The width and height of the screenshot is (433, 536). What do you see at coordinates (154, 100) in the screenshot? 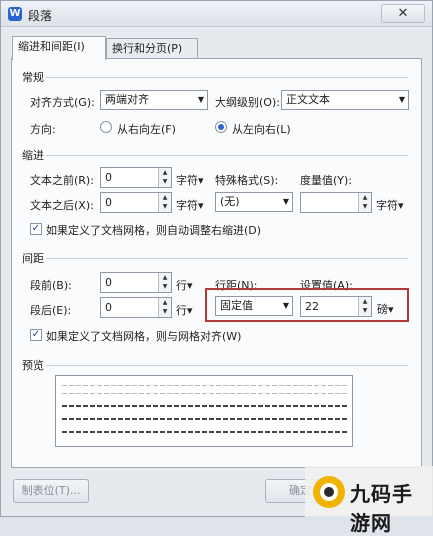
I see `alignment-select: 两端对齐 ▼` at bounding box center [154, 100].